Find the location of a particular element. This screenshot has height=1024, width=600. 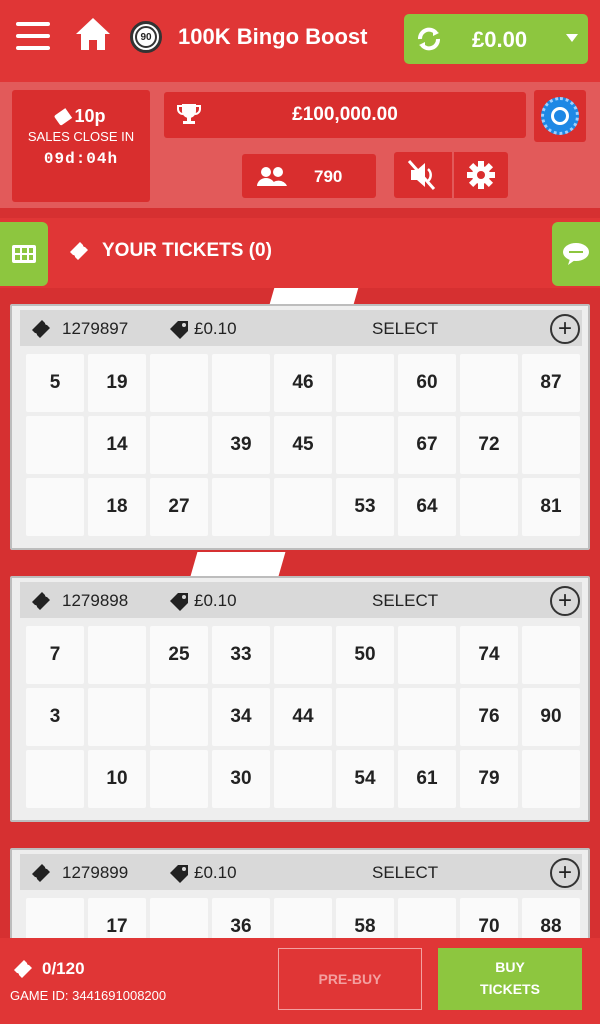

menu-icon is located at coordinates (33, 36).